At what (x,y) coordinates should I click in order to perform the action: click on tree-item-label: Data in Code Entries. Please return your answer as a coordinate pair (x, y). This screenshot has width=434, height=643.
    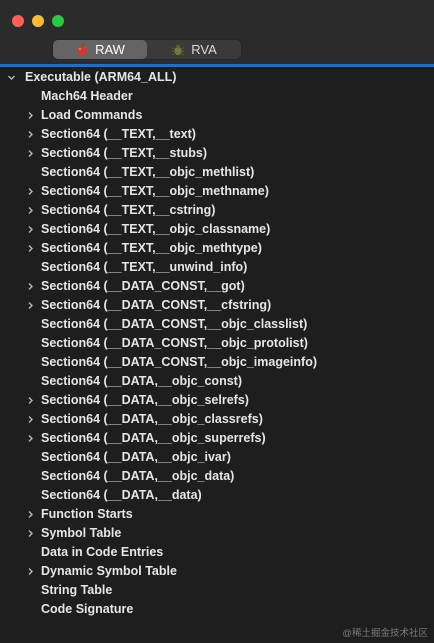
    Looking at the image, I should click on (102, 552).